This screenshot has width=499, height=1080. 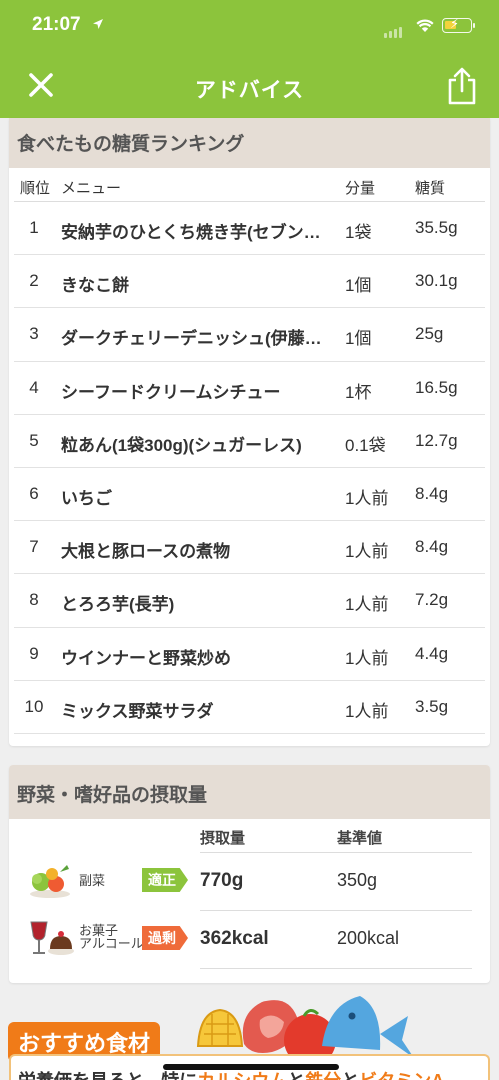 I want to click on header-rank: 順位, so click(x=35, y=188).